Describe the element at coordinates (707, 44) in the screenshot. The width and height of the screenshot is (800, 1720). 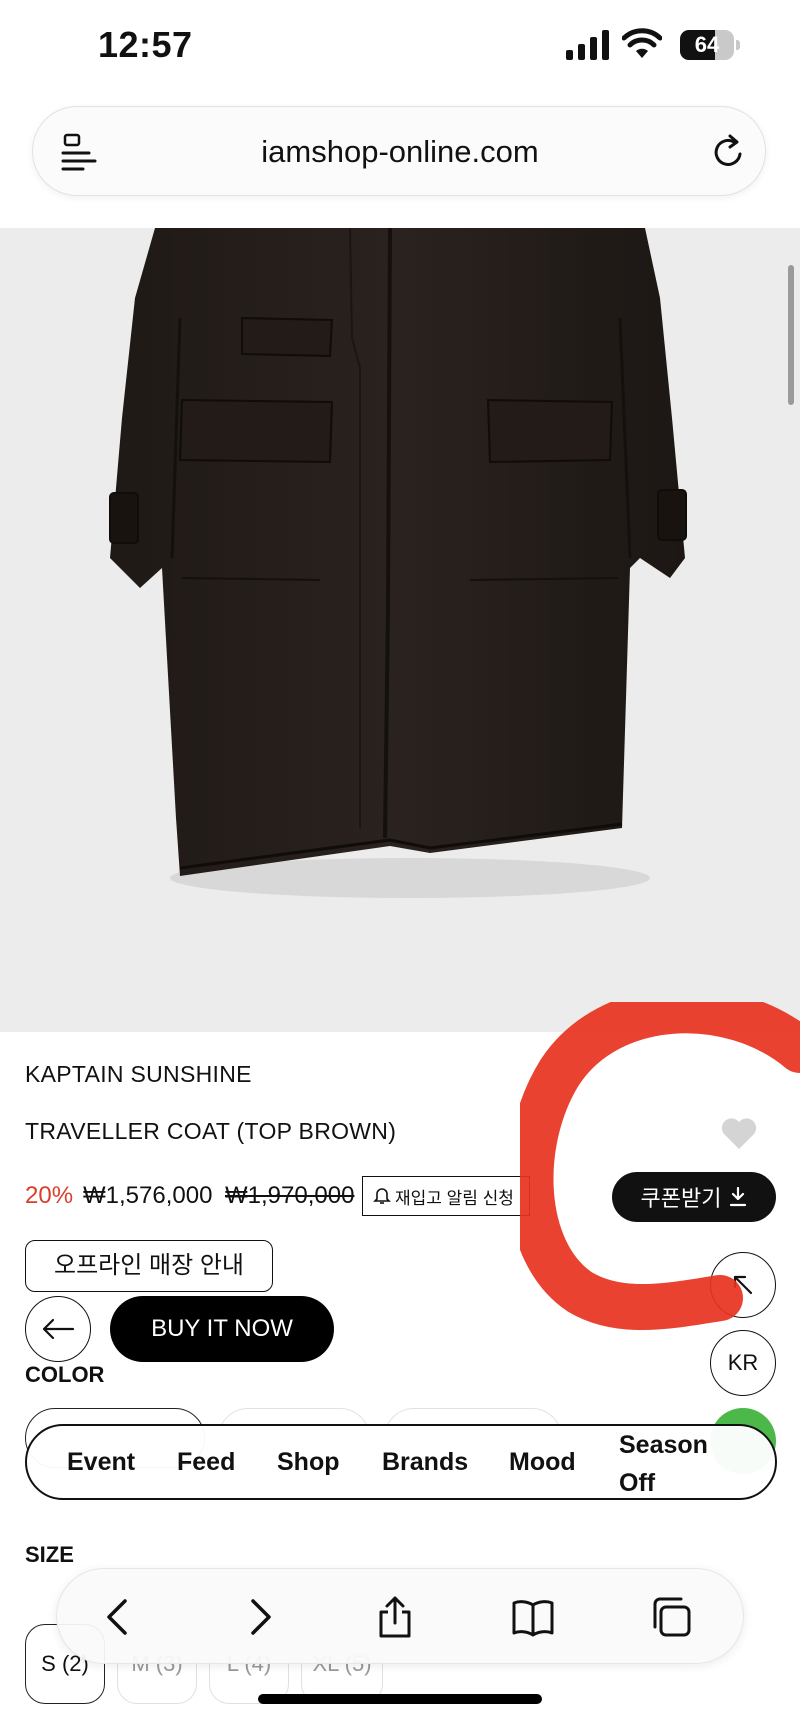
I see `battery-percent: 64` at that location.